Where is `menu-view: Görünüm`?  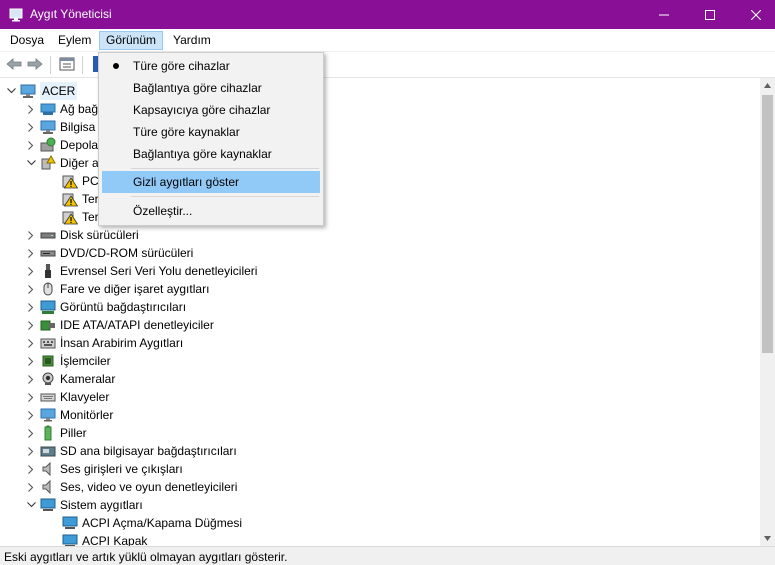 menu-view: Görünüm is located at coordinates (131, 40).